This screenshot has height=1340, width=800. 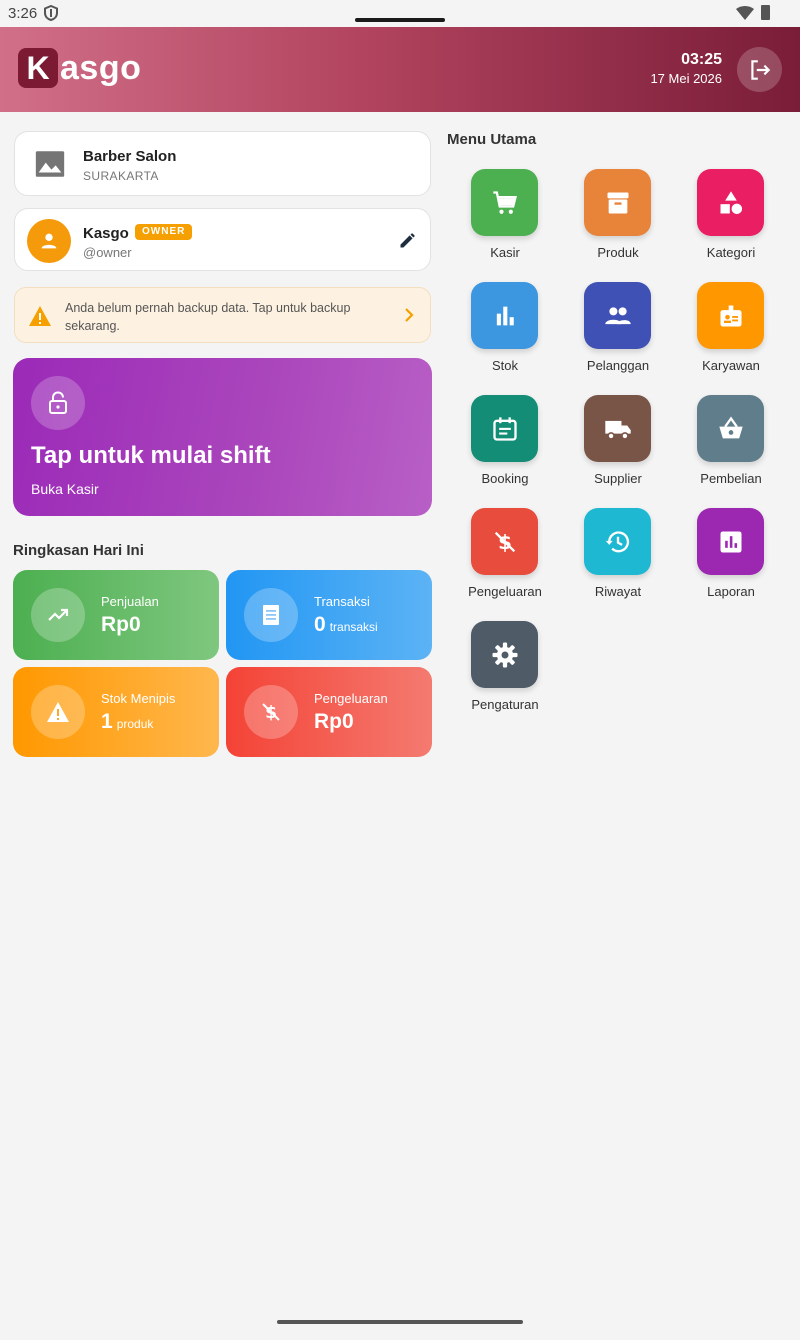 What do you see at coordinates (334, 721) in the screenshot?
I see `expenses-value: Rp0` at bounding box center [334, 721].